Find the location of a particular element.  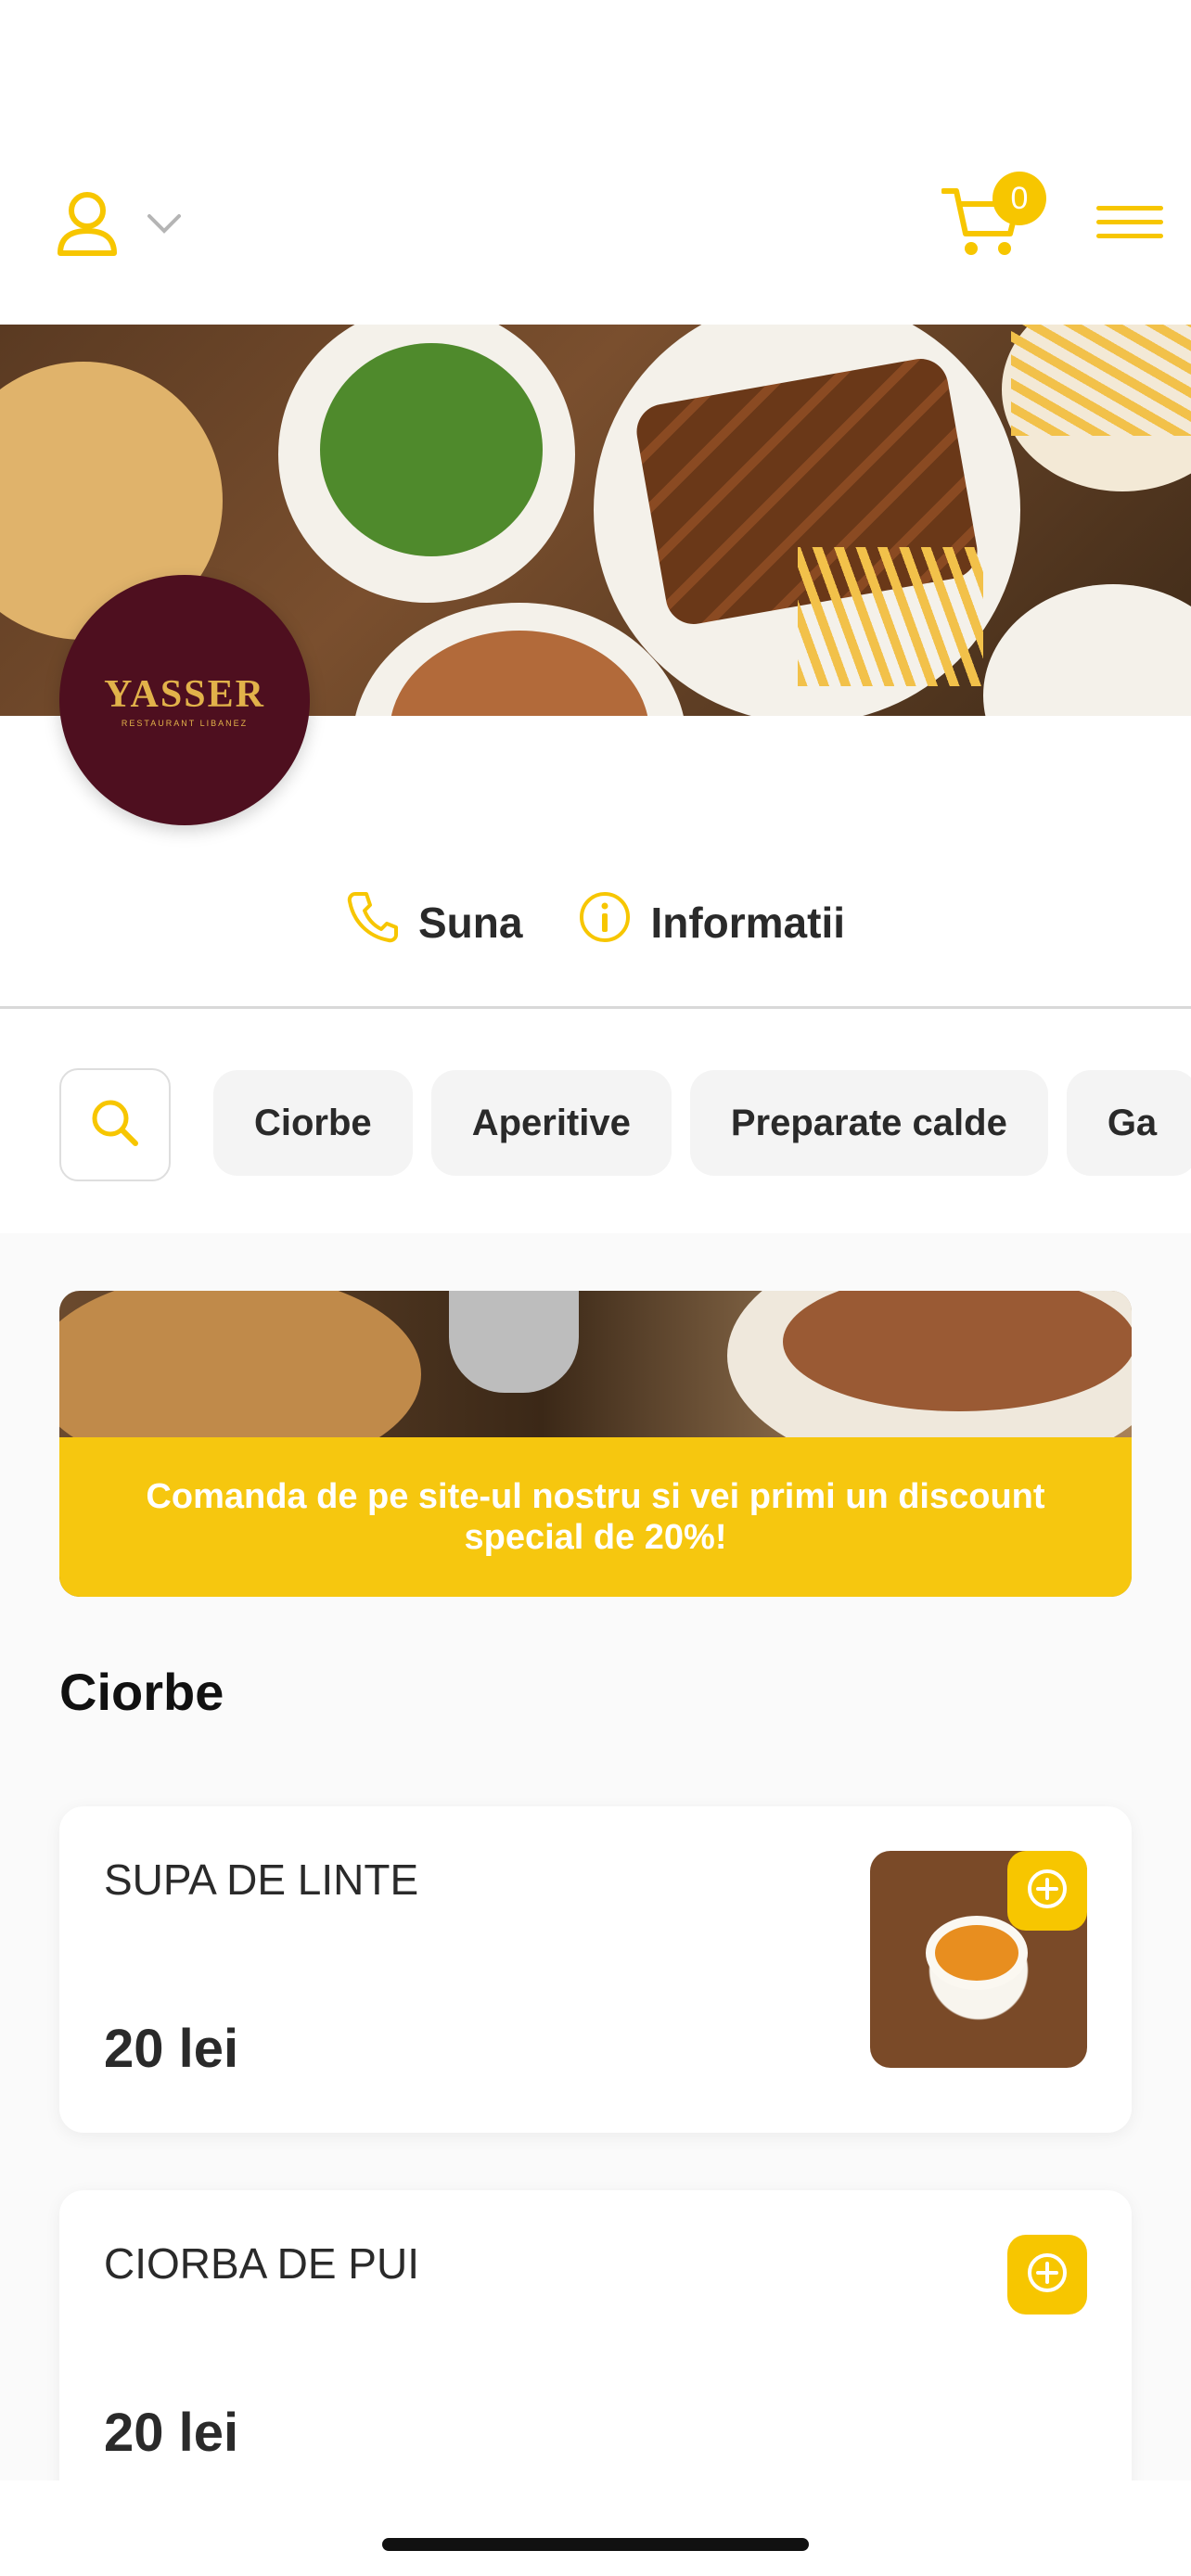

cart-button: 0 is located at coordinates (993, 221).